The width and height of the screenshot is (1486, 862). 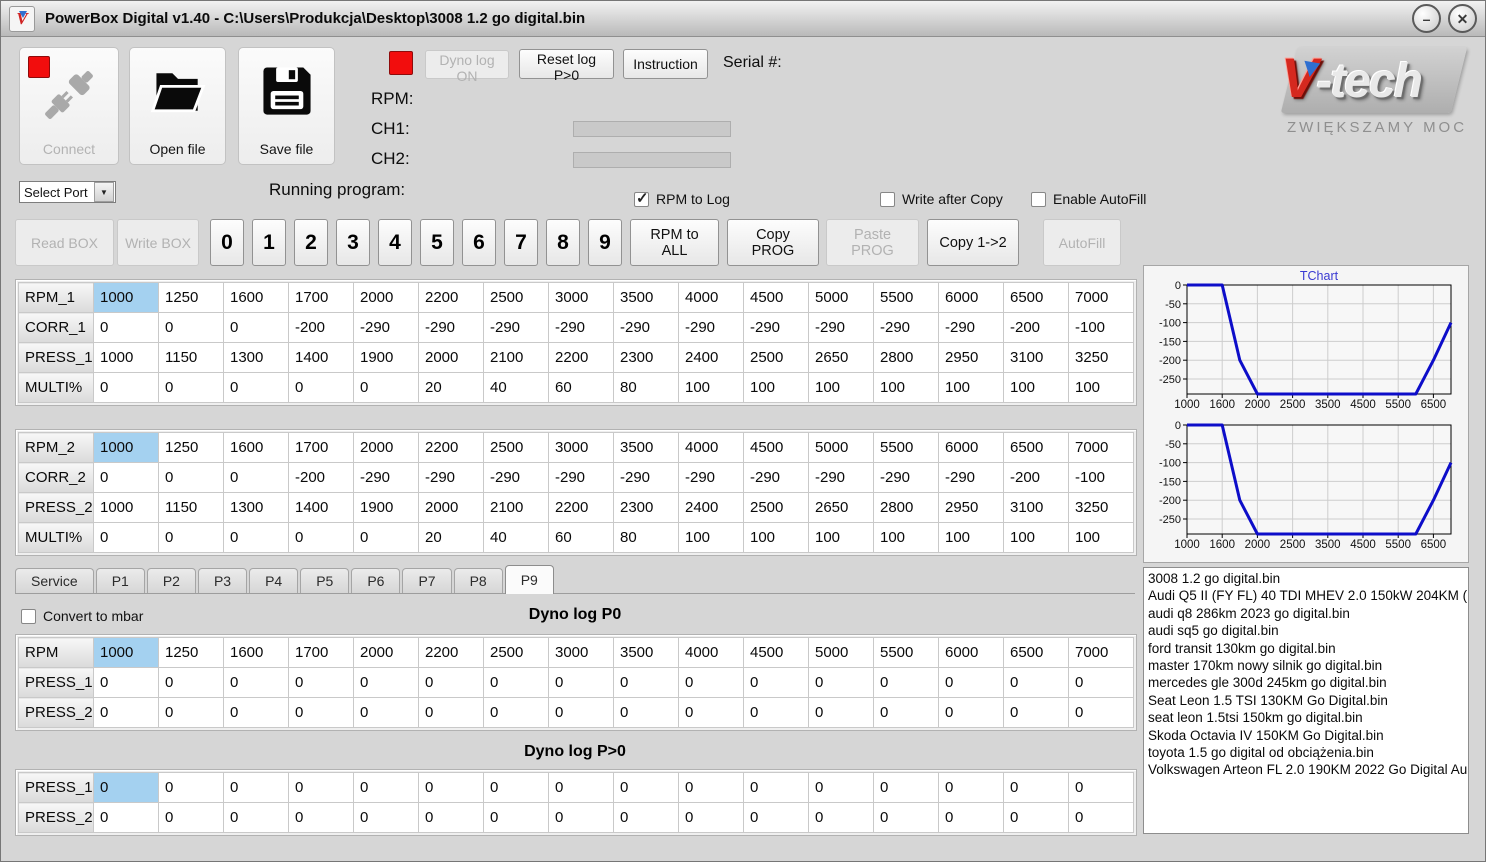 What do you see at coordinates (1308, 735) in the screenshot?
I see `file-item: Skoda Octavia IV 150KM Go Digital.bin` at bounding box center [1308, 735].